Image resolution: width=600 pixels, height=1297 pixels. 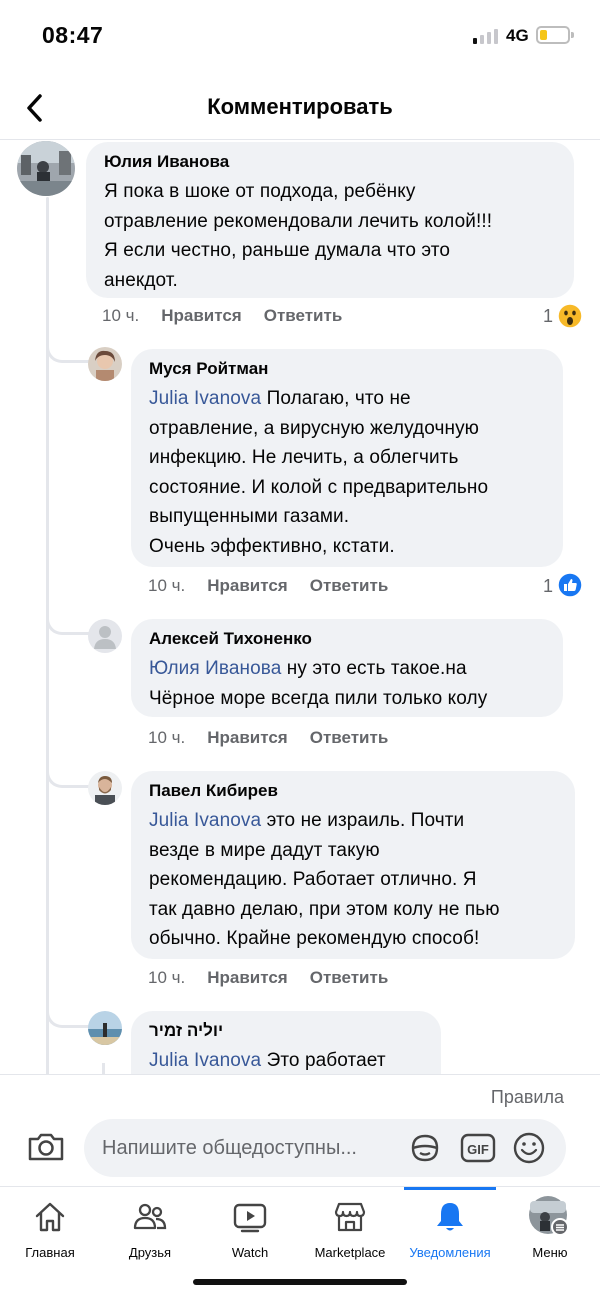 I want to click on mention-link: Юлия Иванова, so click(x=215, y=668).